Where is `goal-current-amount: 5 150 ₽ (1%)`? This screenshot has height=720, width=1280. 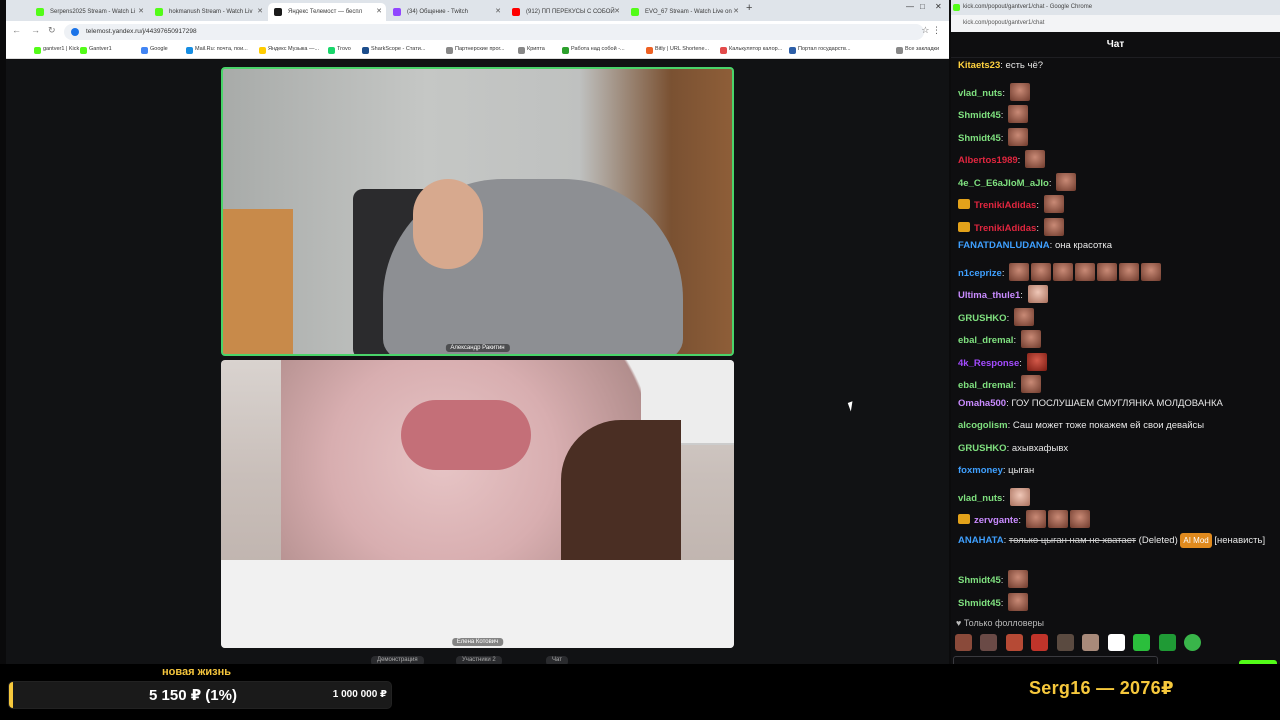 goal-current-amount: 5 150 ₽ (1%) is located at coordinates (193, 695).